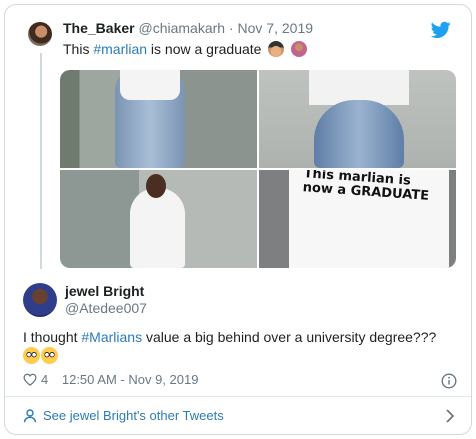  Describe the element at coordinates (449, 381) in the screenshot. I see `info-icon` at that location.